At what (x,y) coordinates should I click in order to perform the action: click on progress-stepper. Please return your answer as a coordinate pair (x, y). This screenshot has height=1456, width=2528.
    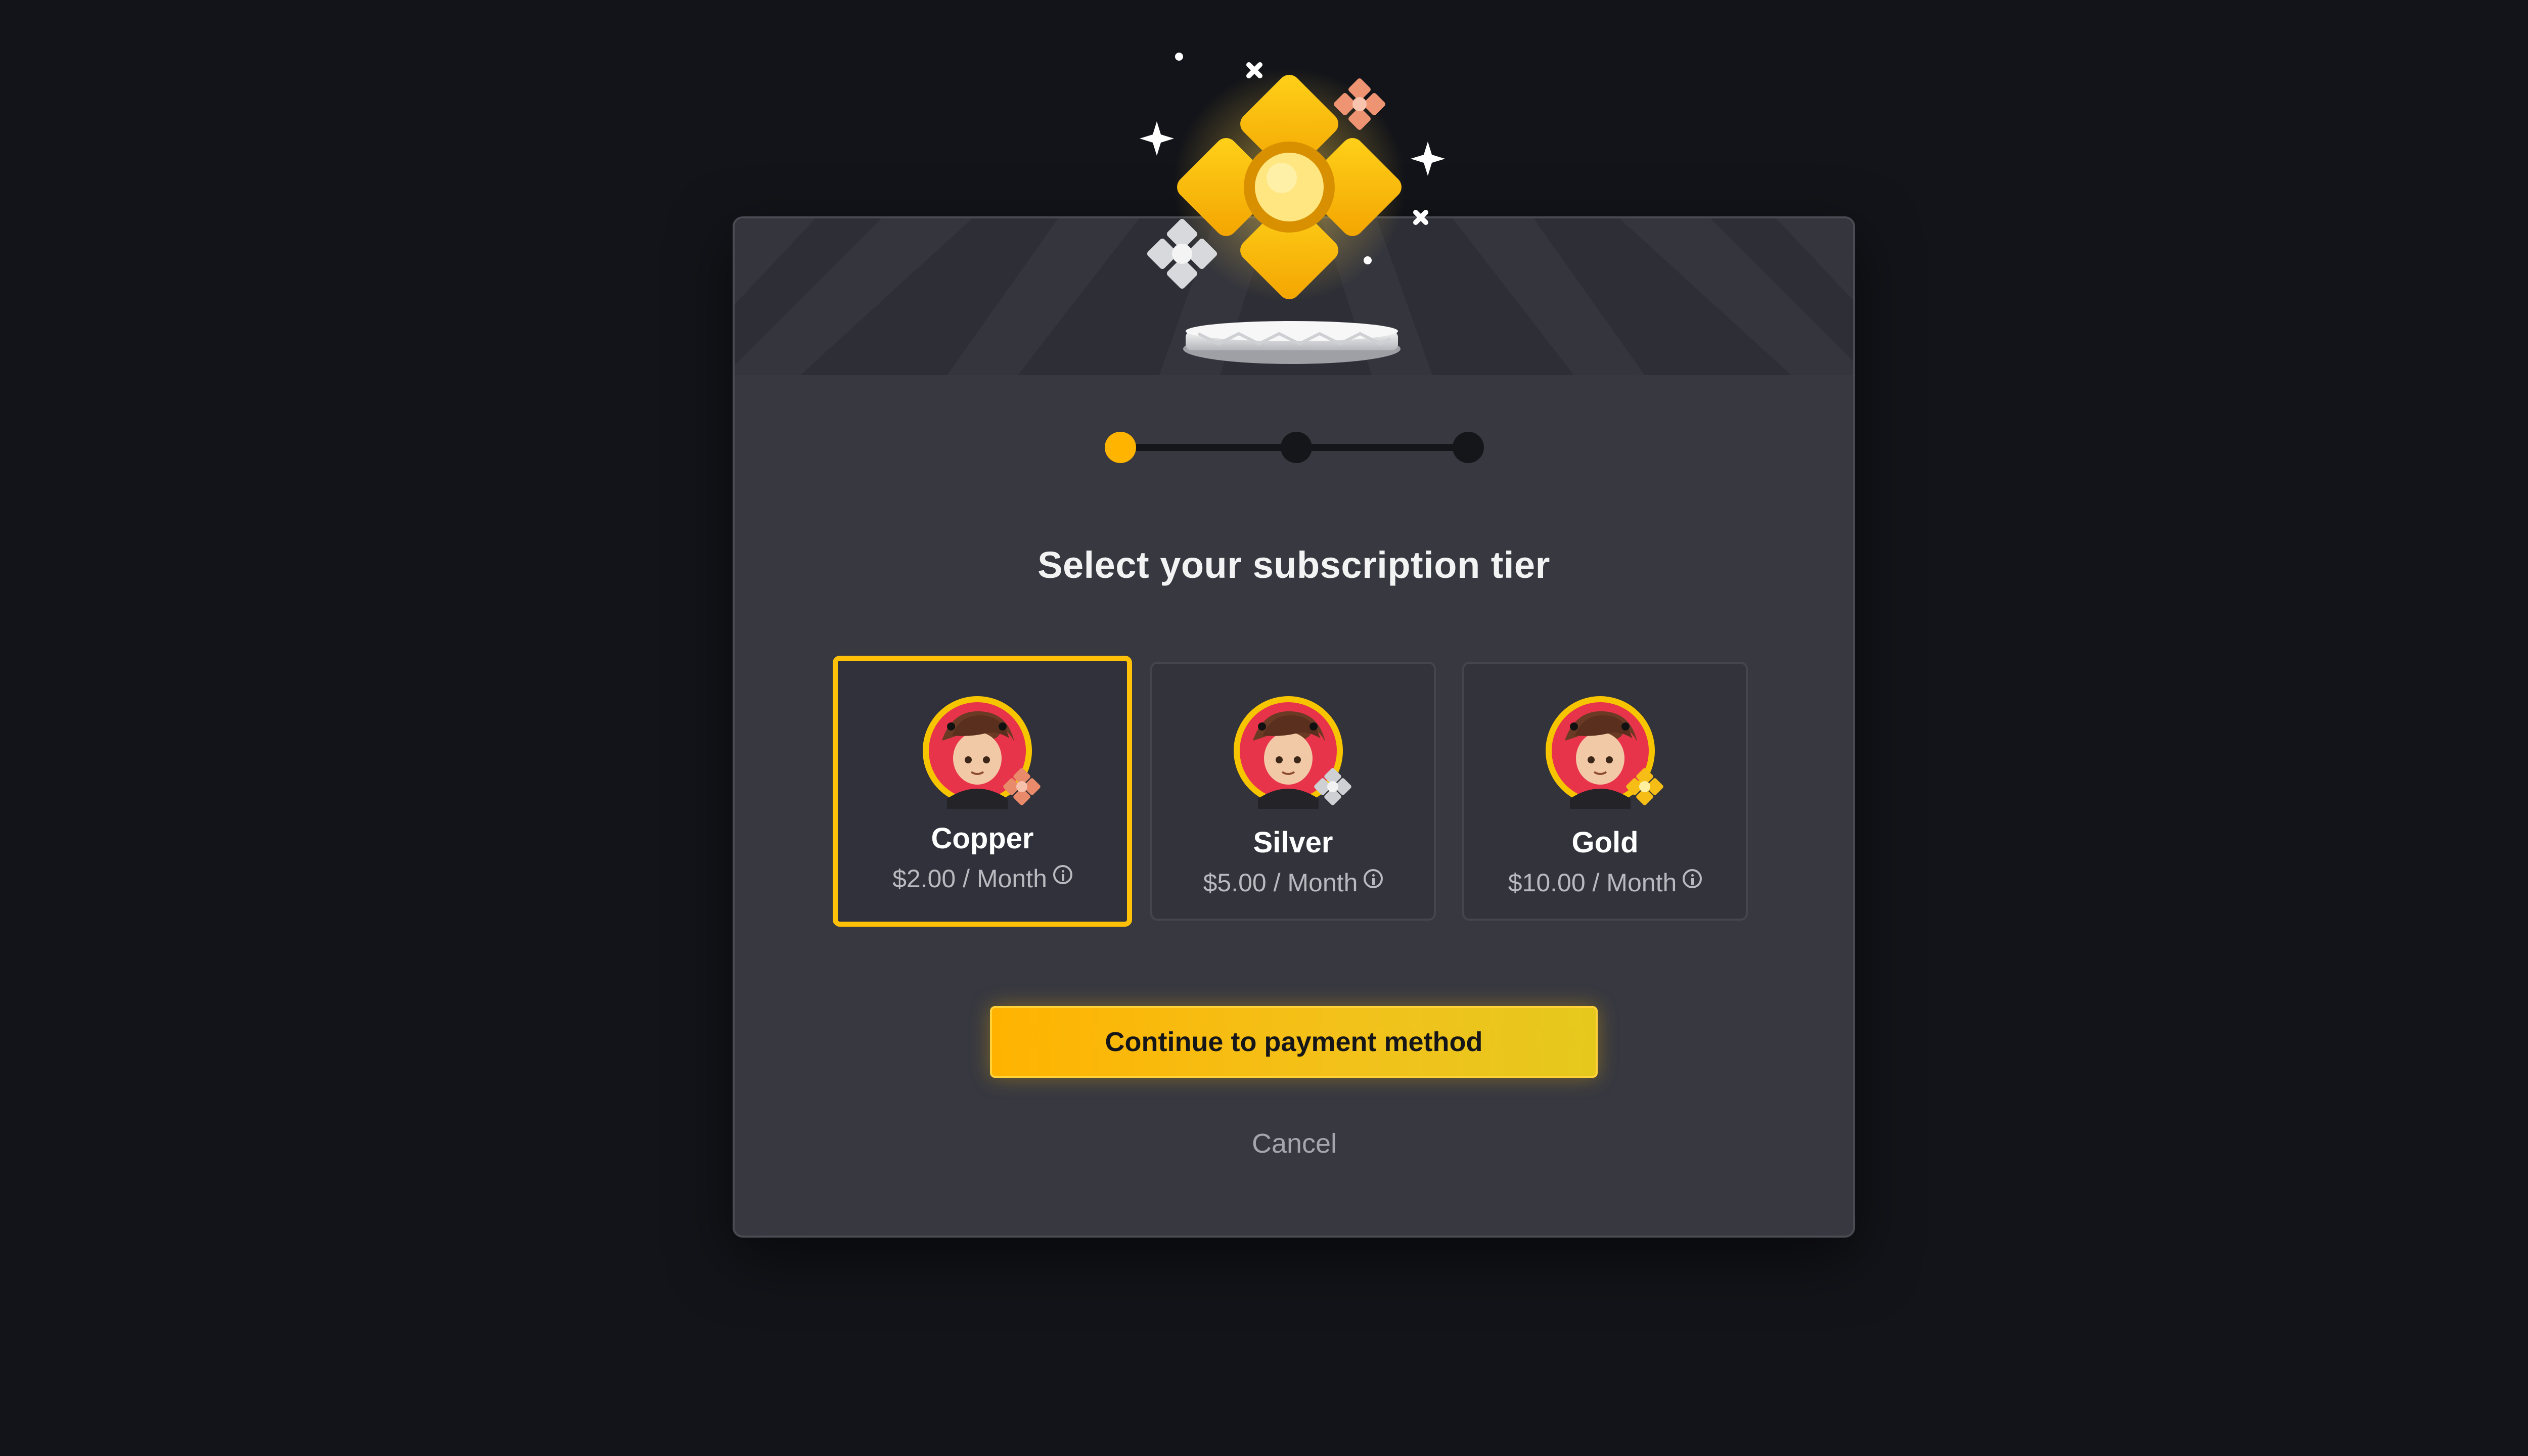
    Looking at the image, I should click on (1297, 447).